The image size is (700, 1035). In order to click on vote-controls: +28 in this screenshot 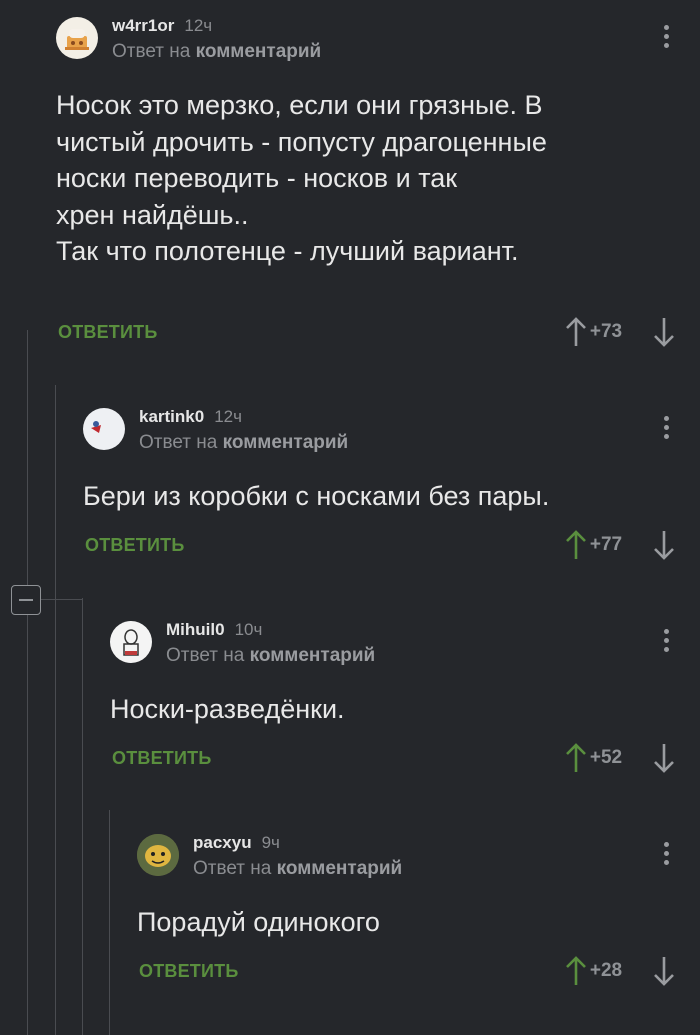, I will do `click(620, 972)`.